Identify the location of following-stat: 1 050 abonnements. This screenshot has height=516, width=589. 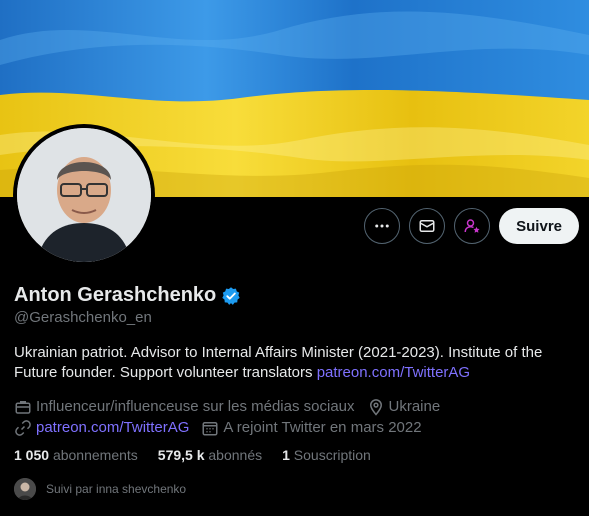
(76, 455).